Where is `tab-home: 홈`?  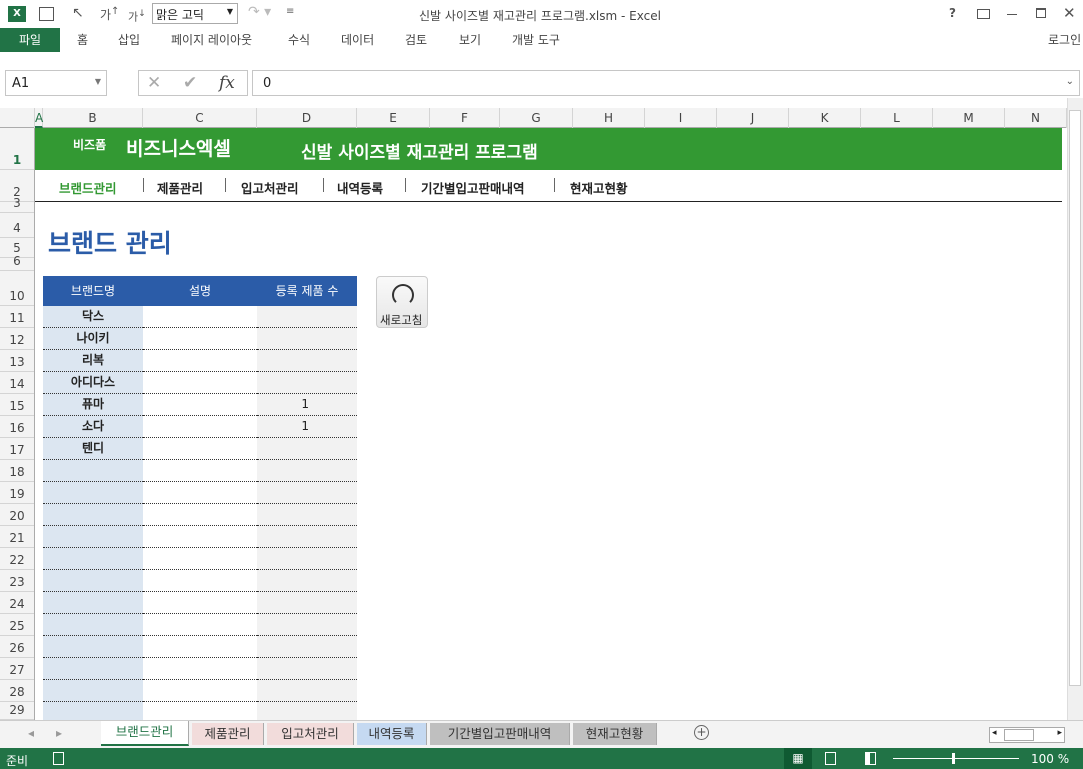
tab-home: 홈 is located at coordinates (82, 40).